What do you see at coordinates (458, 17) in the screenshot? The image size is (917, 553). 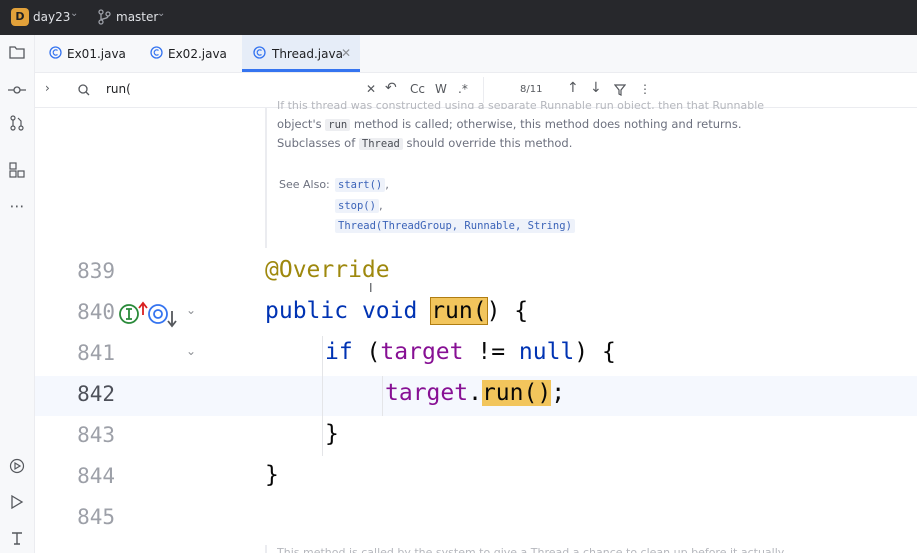 I see `title-bar: D day23 ⌄ master ⌄` at bounding box center [458, 17].